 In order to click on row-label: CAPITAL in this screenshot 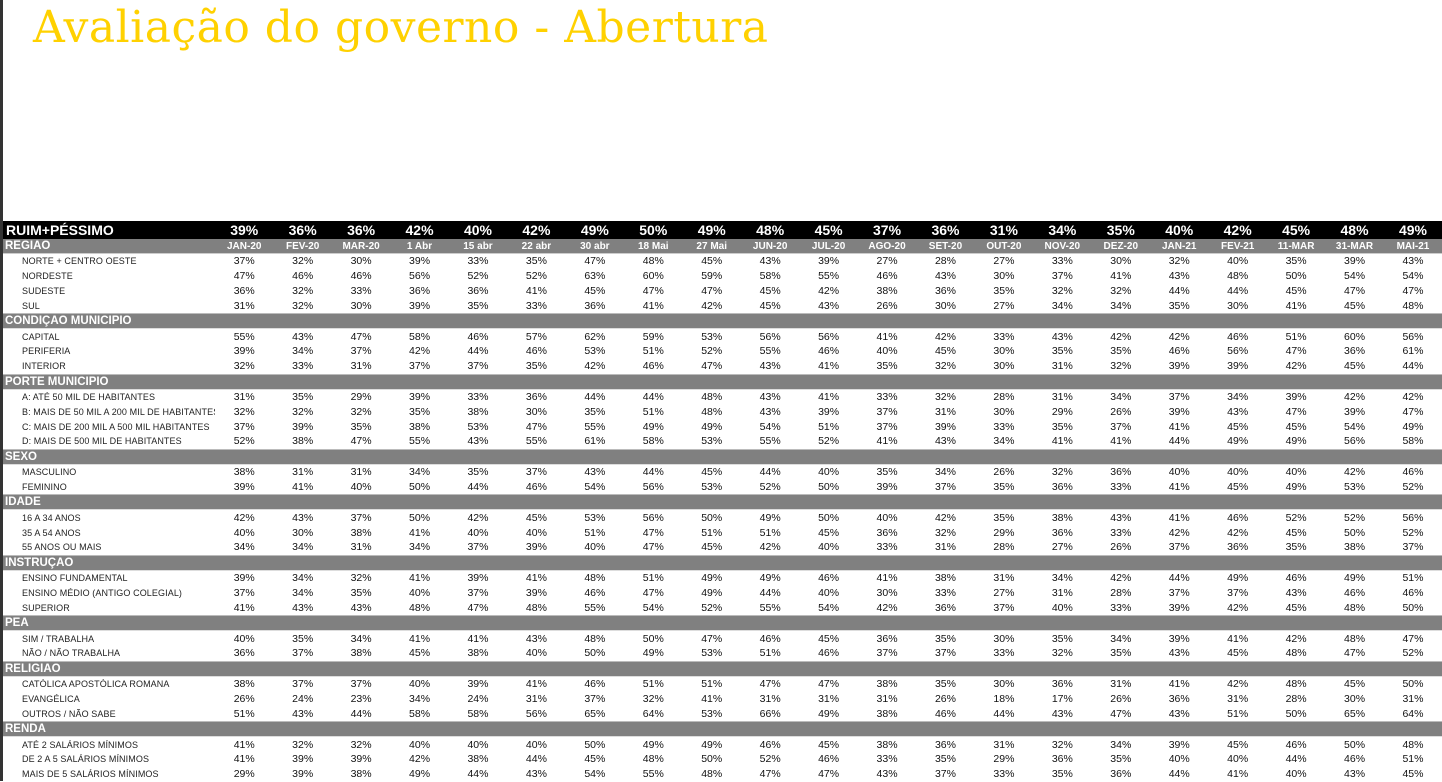, I will do `click(41, 336)`.